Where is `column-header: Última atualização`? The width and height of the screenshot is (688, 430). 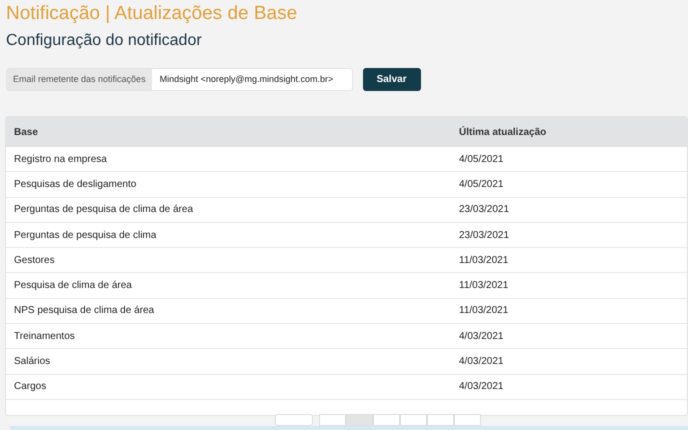 column-header: Última atualização is located at coordinates (569, 132).